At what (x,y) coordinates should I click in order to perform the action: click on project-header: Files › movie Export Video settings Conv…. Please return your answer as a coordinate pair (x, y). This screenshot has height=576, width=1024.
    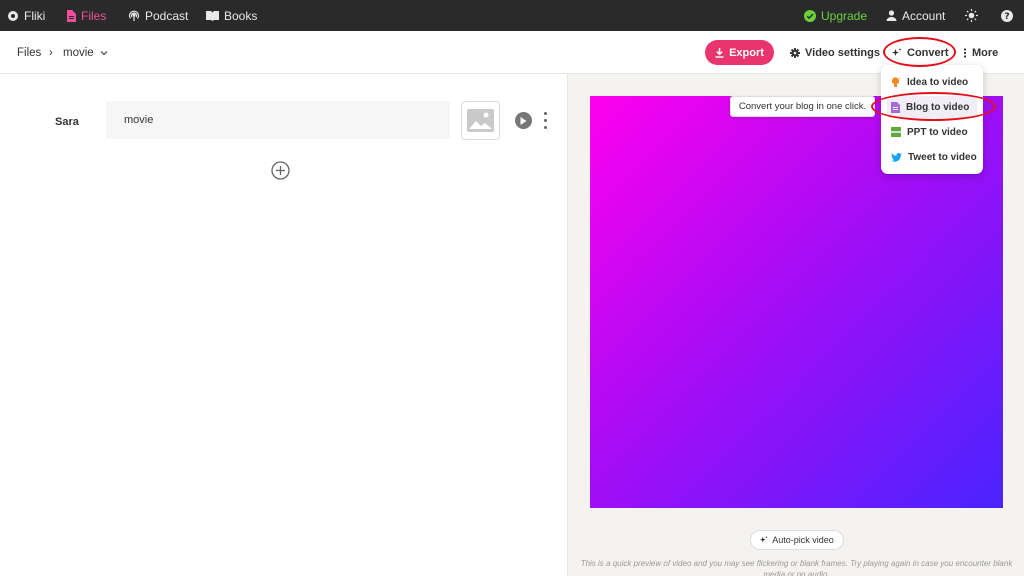
    Looking at the image, I should click on (512, 52).